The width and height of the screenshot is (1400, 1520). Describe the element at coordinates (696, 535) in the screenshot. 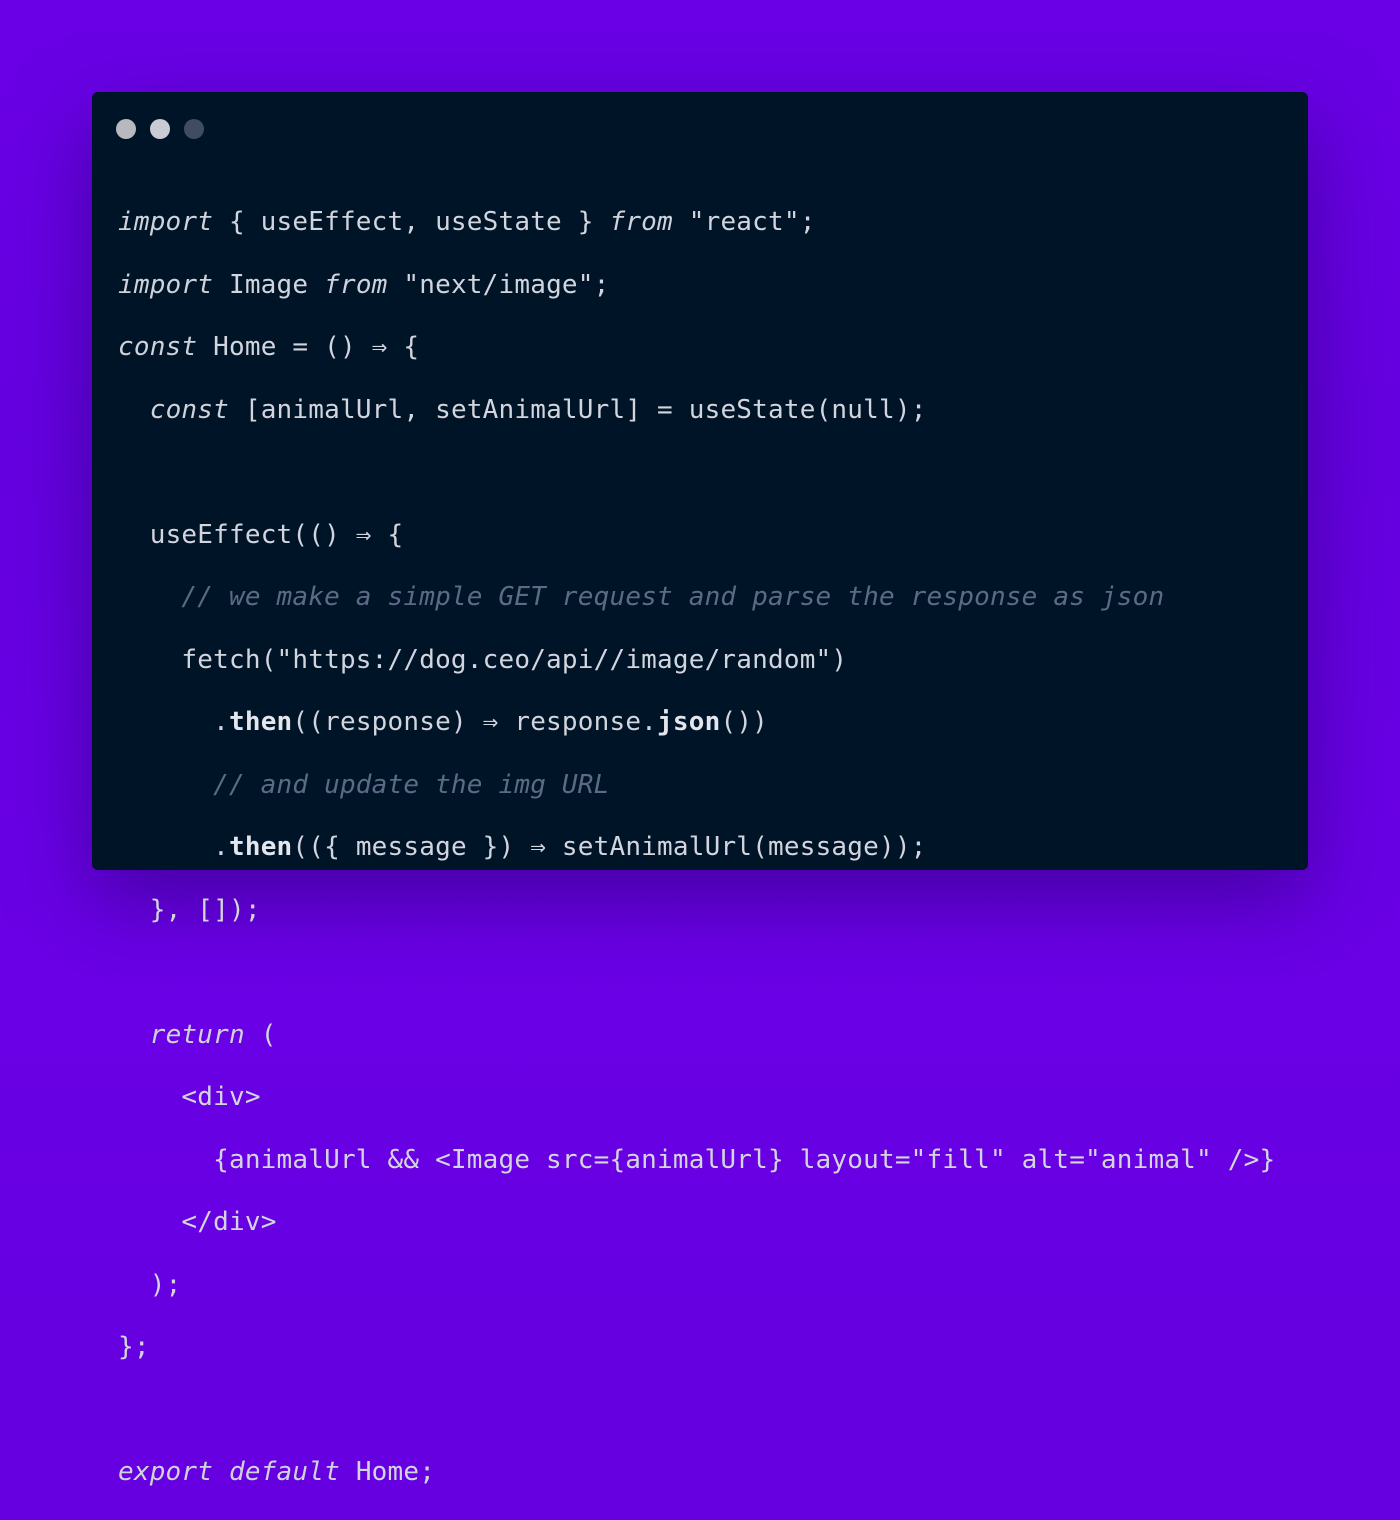

I see `code-line-6: useEffect(() ⇒ {` at that location.